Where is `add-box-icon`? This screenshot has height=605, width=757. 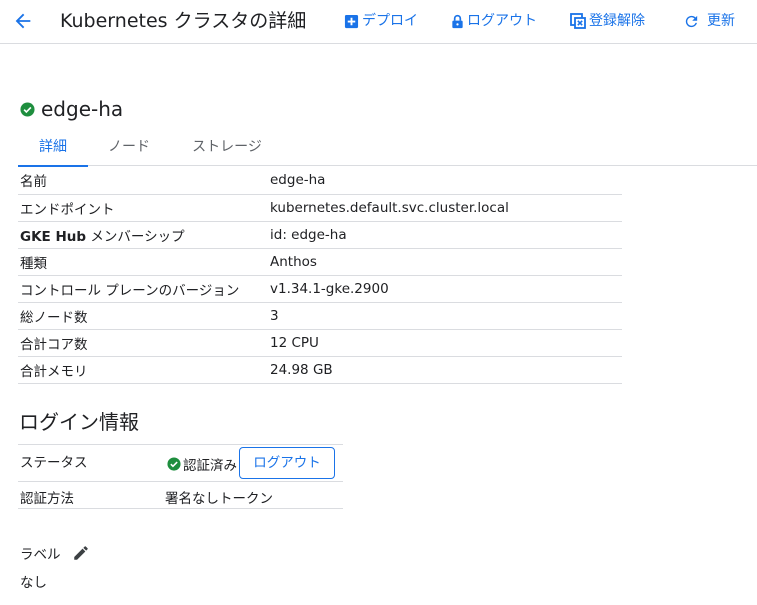 add-box-icon is located at coordinates (351, 21).